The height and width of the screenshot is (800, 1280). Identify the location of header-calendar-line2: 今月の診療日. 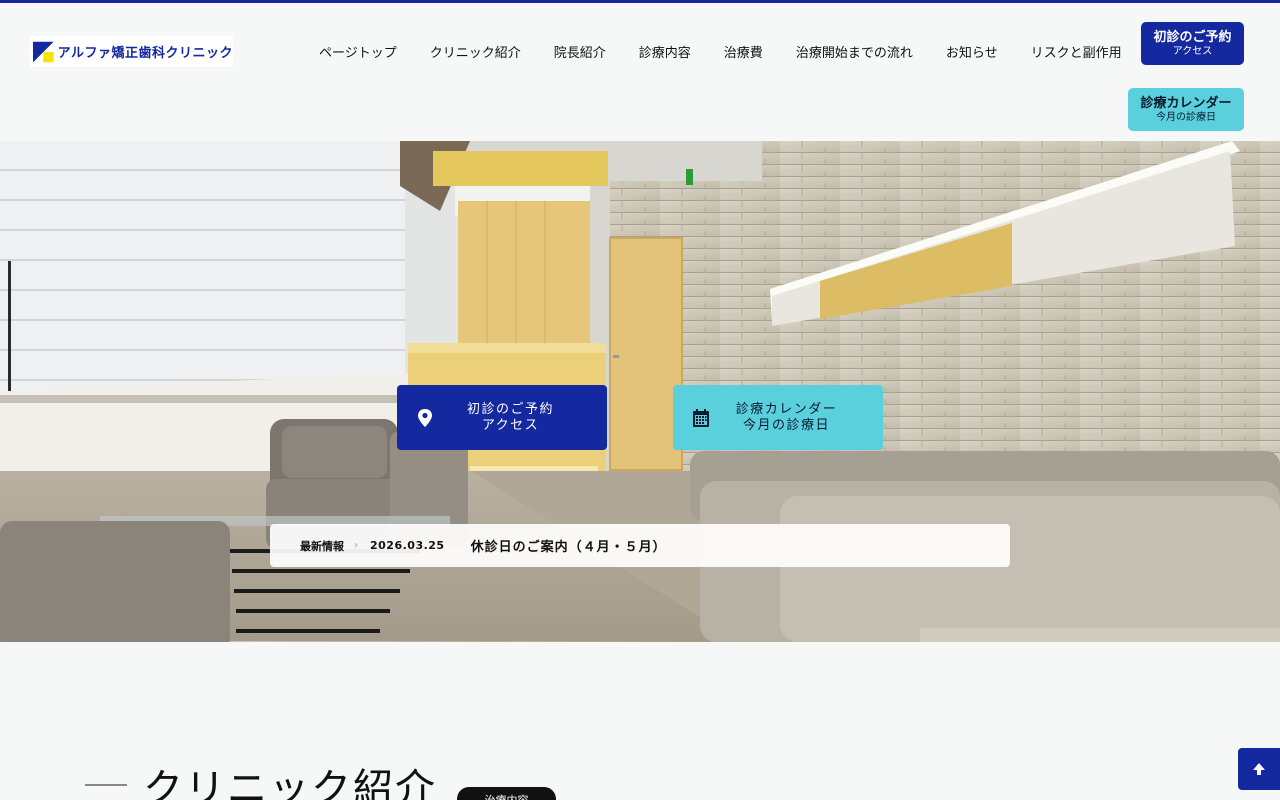
(1186, 117).